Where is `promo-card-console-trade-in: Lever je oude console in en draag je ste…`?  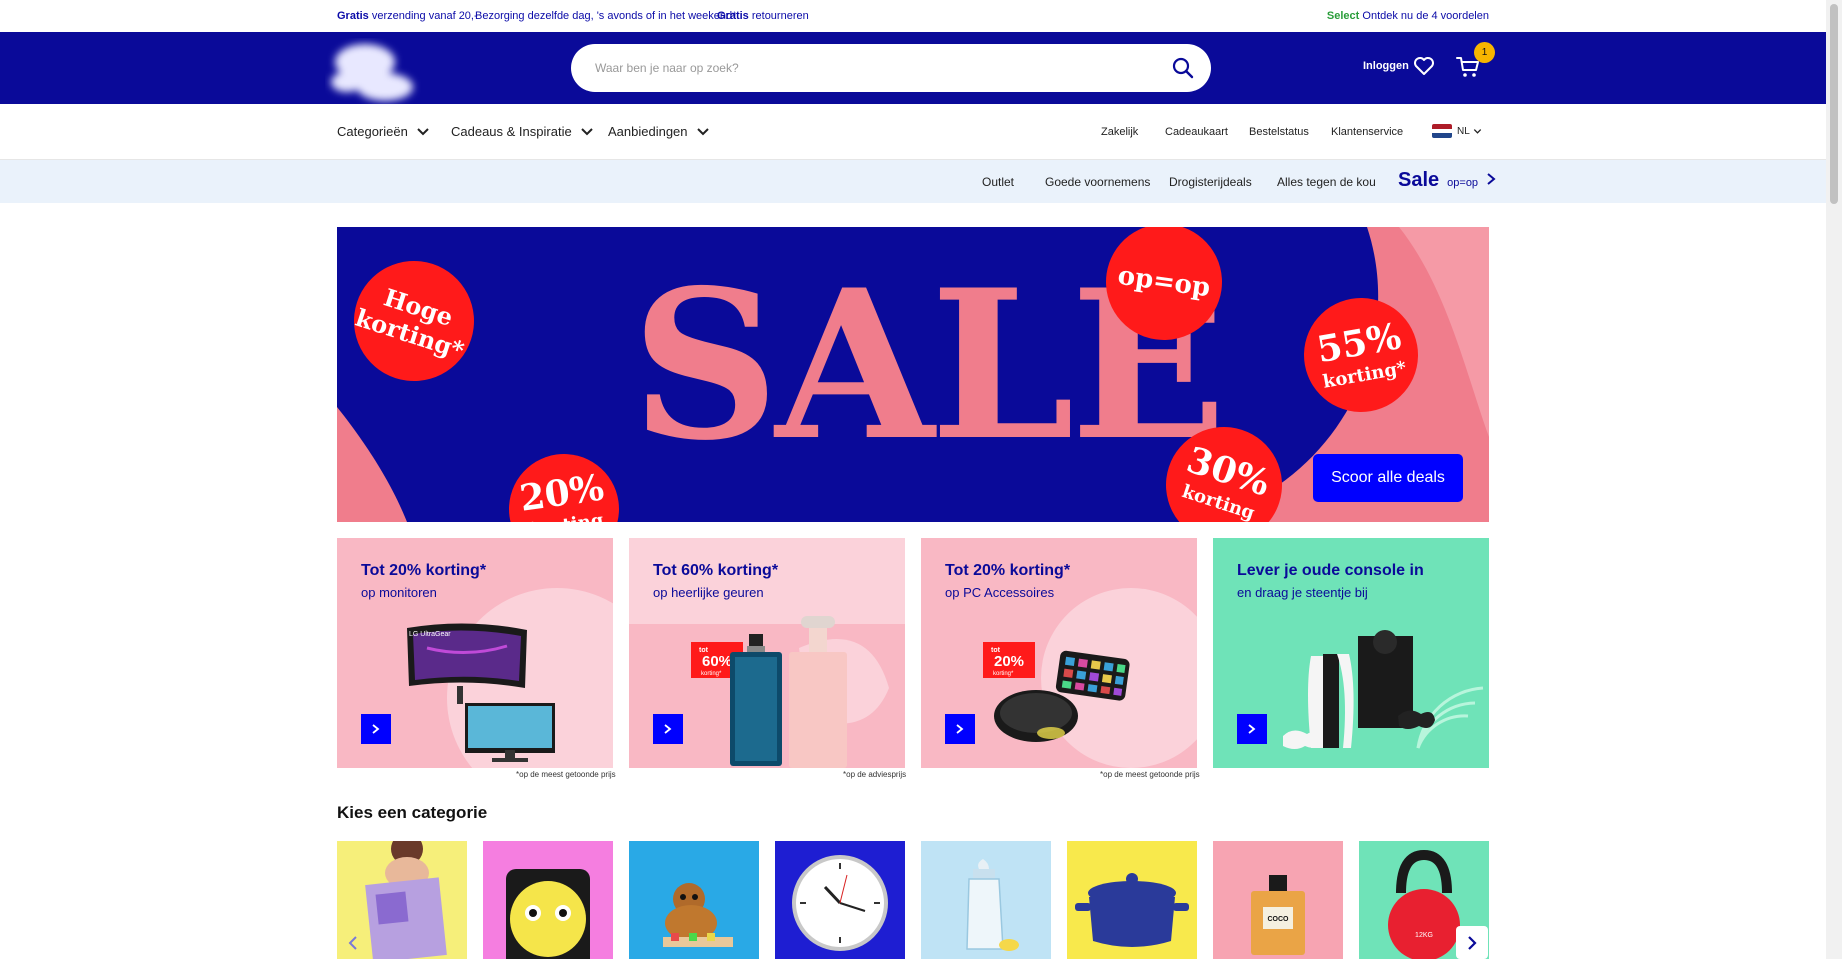
promo-card-console-trade-in: Lever je oude console in en draag je ste… is located at coordinates (1351, 653).